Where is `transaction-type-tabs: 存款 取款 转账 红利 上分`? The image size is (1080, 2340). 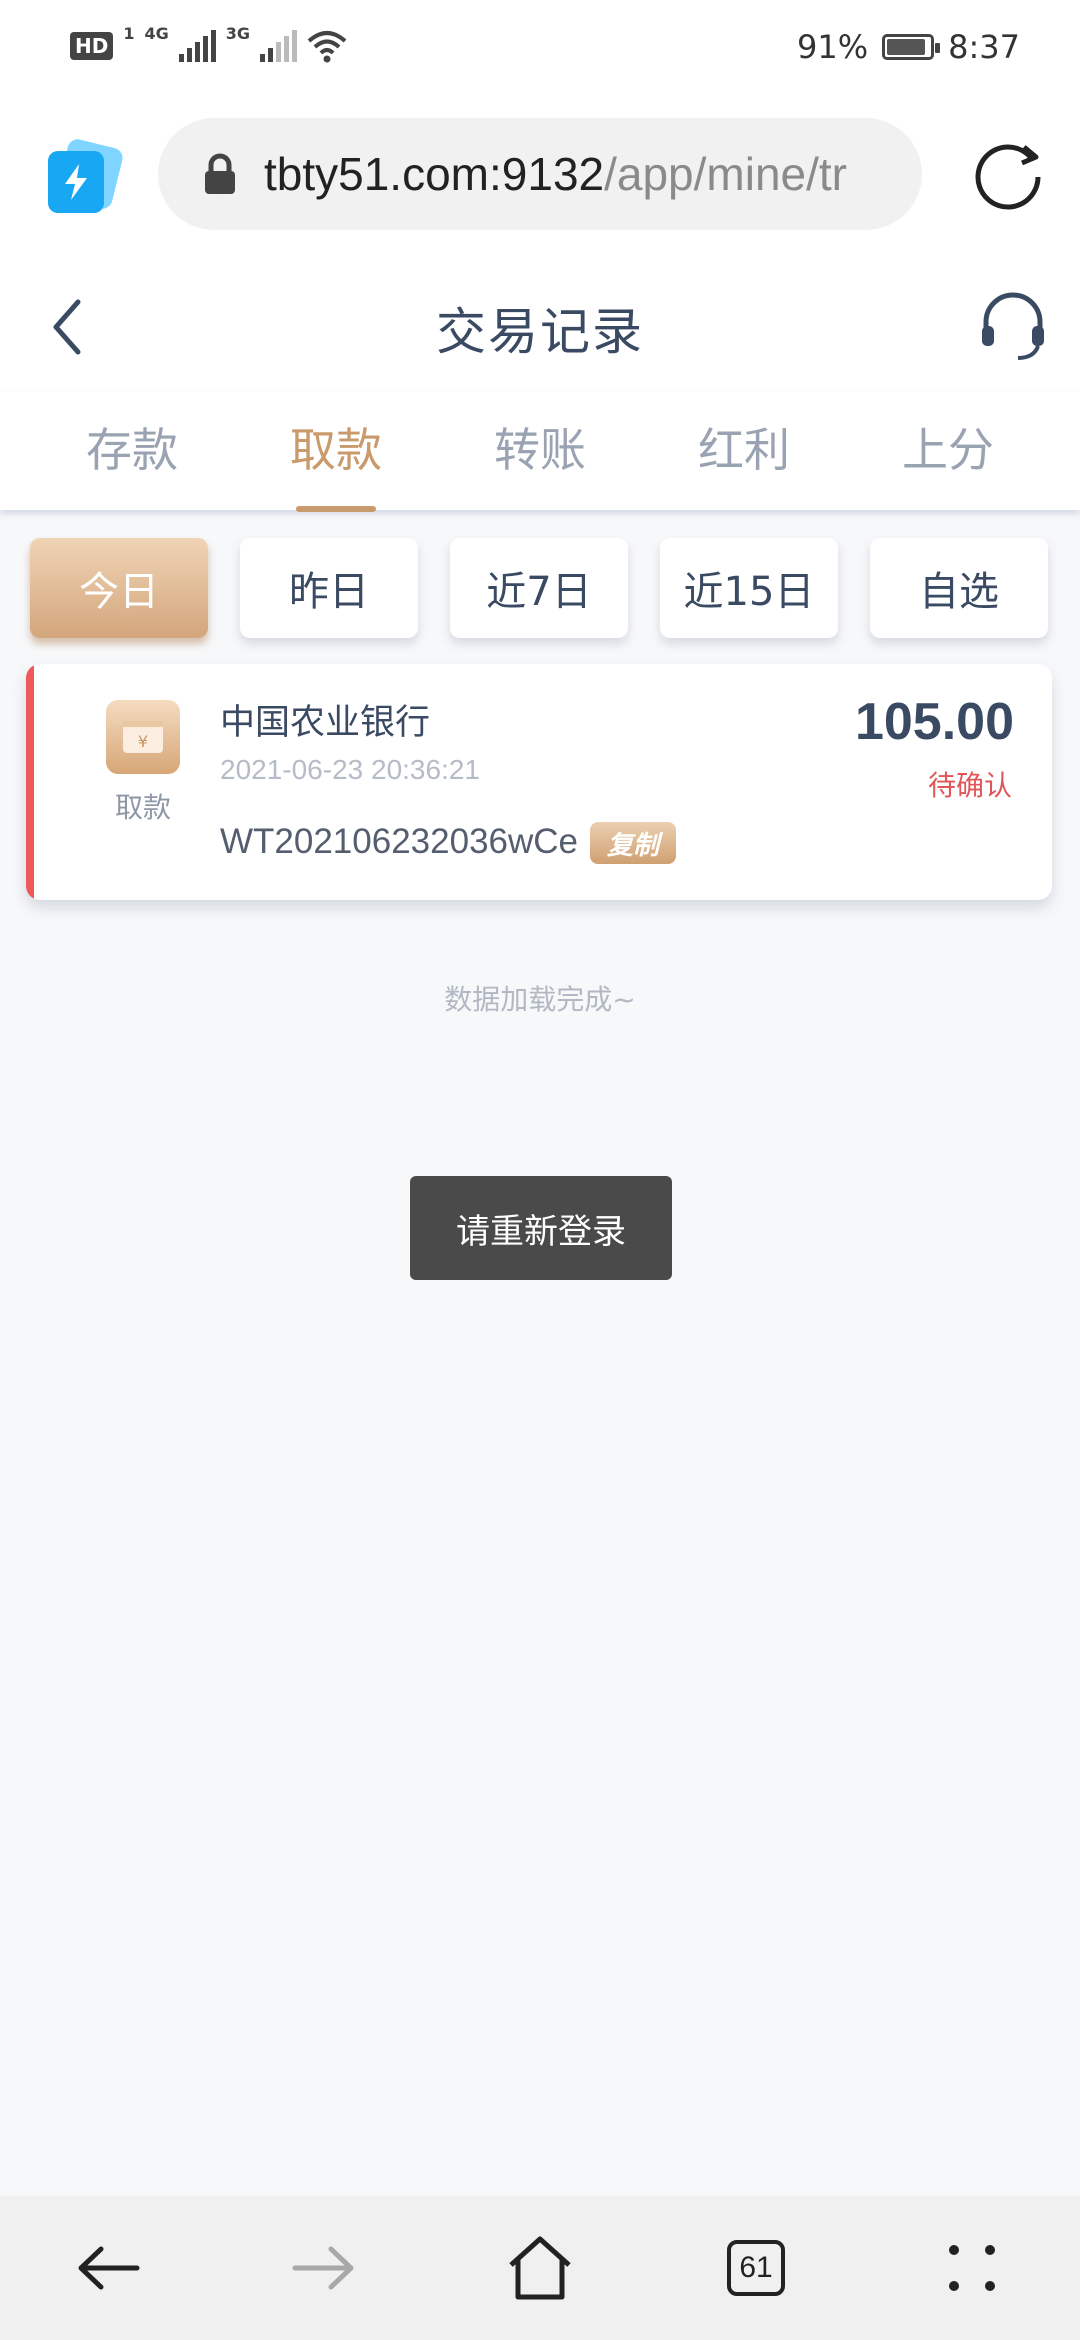
transaction-type-tabs: 存款 取款 转账 红利 上分 is located at coordinates (540, 452).